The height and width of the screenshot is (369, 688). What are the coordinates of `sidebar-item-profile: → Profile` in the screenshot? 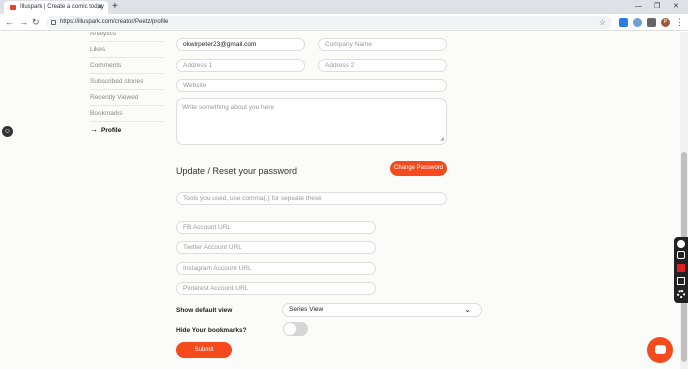 It's located at (127, 130).